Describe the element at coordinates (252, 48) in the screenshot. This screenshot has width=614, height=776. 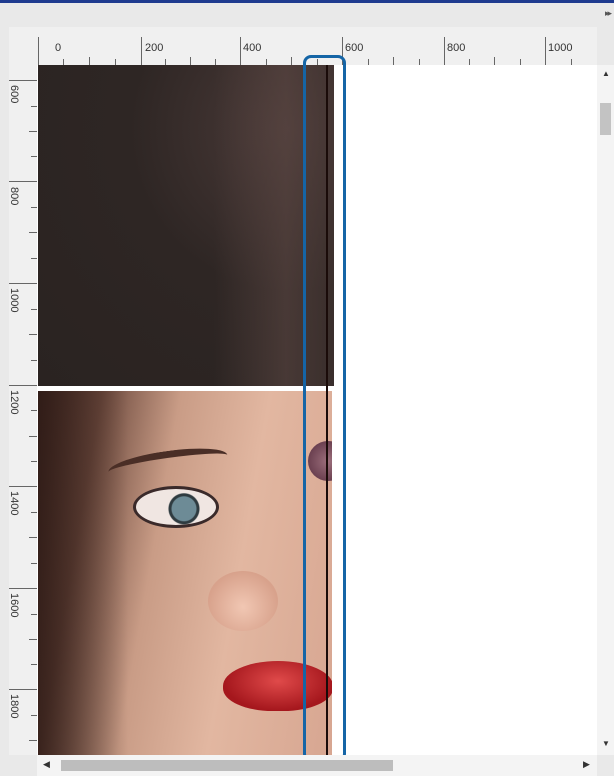
I see `ruler-label-400: 400` at that location.